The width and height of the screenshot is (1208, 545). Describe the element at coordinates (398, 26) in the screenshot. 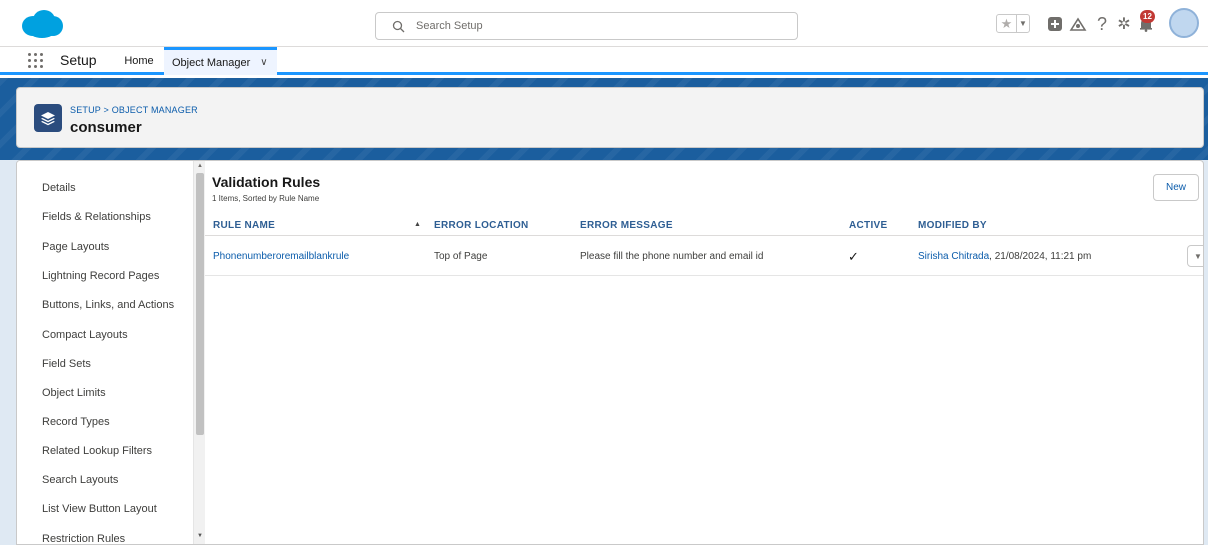

I see `search-icon` at that location.